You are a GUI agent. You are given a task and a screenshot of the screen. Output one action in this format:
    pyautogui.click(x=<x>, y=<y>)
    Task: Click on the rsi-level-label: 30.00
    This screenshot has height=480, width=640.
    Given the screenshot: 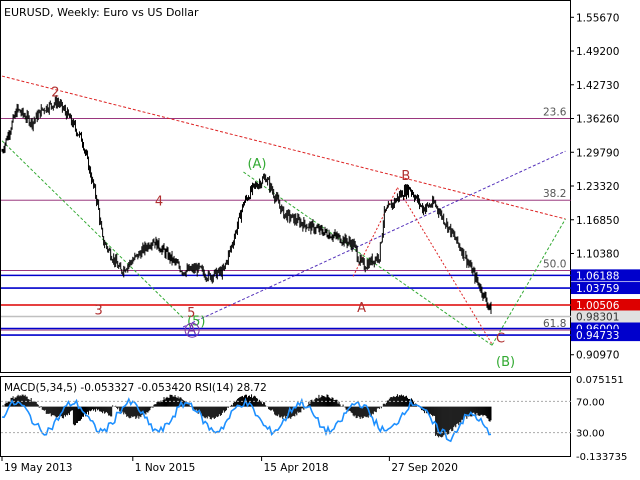 What is the action you would take?
    pyautogui.click(x=590, y=434)
    